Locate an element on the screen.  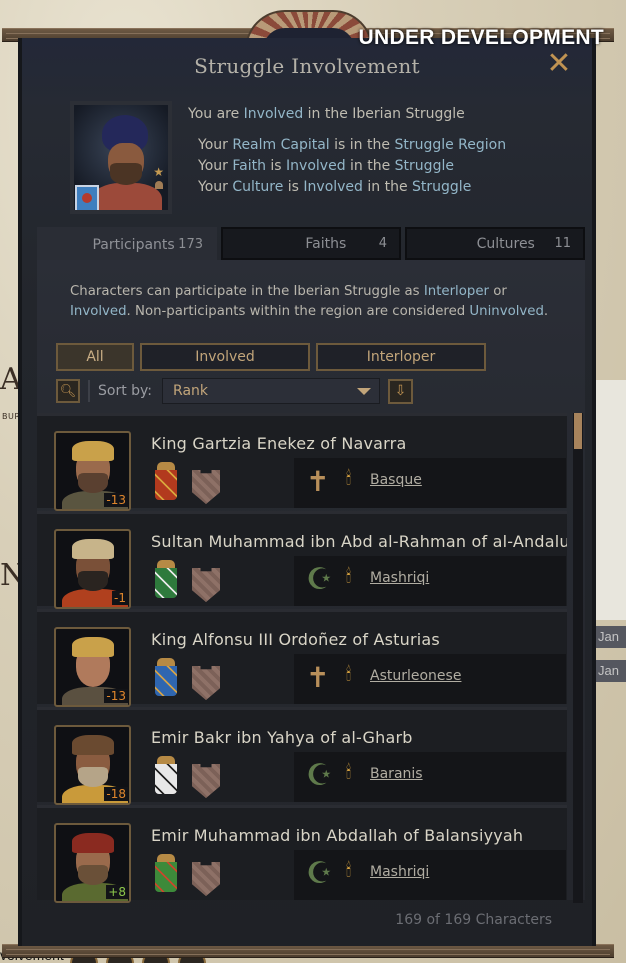
window-frame-bottom is located at coordinates (308, 951).